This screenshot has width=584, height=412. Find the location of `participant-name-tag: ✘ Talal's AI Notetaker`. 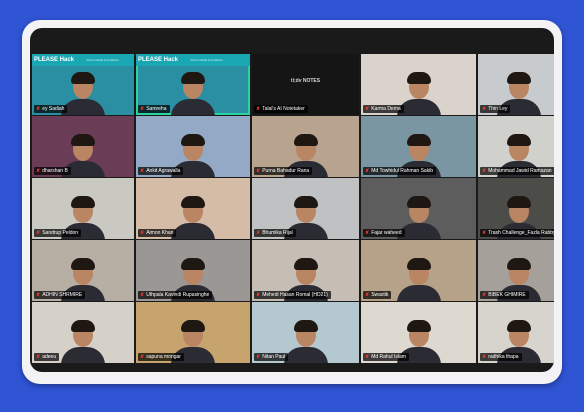

participant-name-tag: ✘ Talal's AI Notetaker is located at coordinates (281, 109).